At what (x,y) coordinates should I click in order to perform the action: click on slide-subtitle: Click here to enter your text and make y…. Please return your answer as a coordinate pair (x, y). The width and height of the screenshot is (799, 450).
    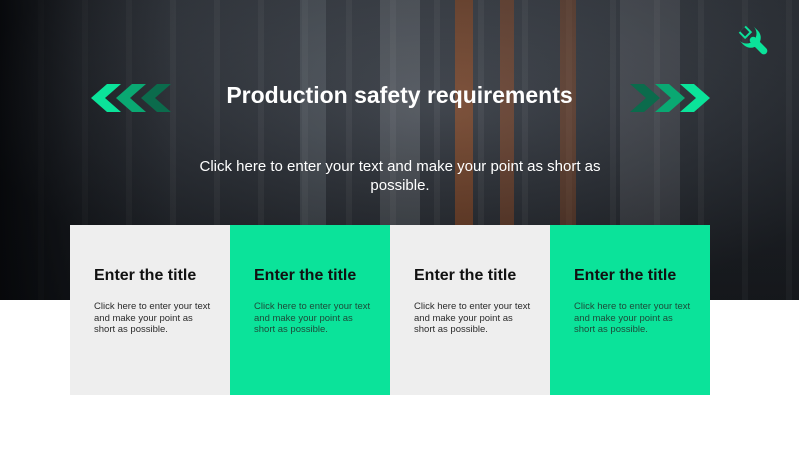
    Looking at the image, I should click on (400, 176).